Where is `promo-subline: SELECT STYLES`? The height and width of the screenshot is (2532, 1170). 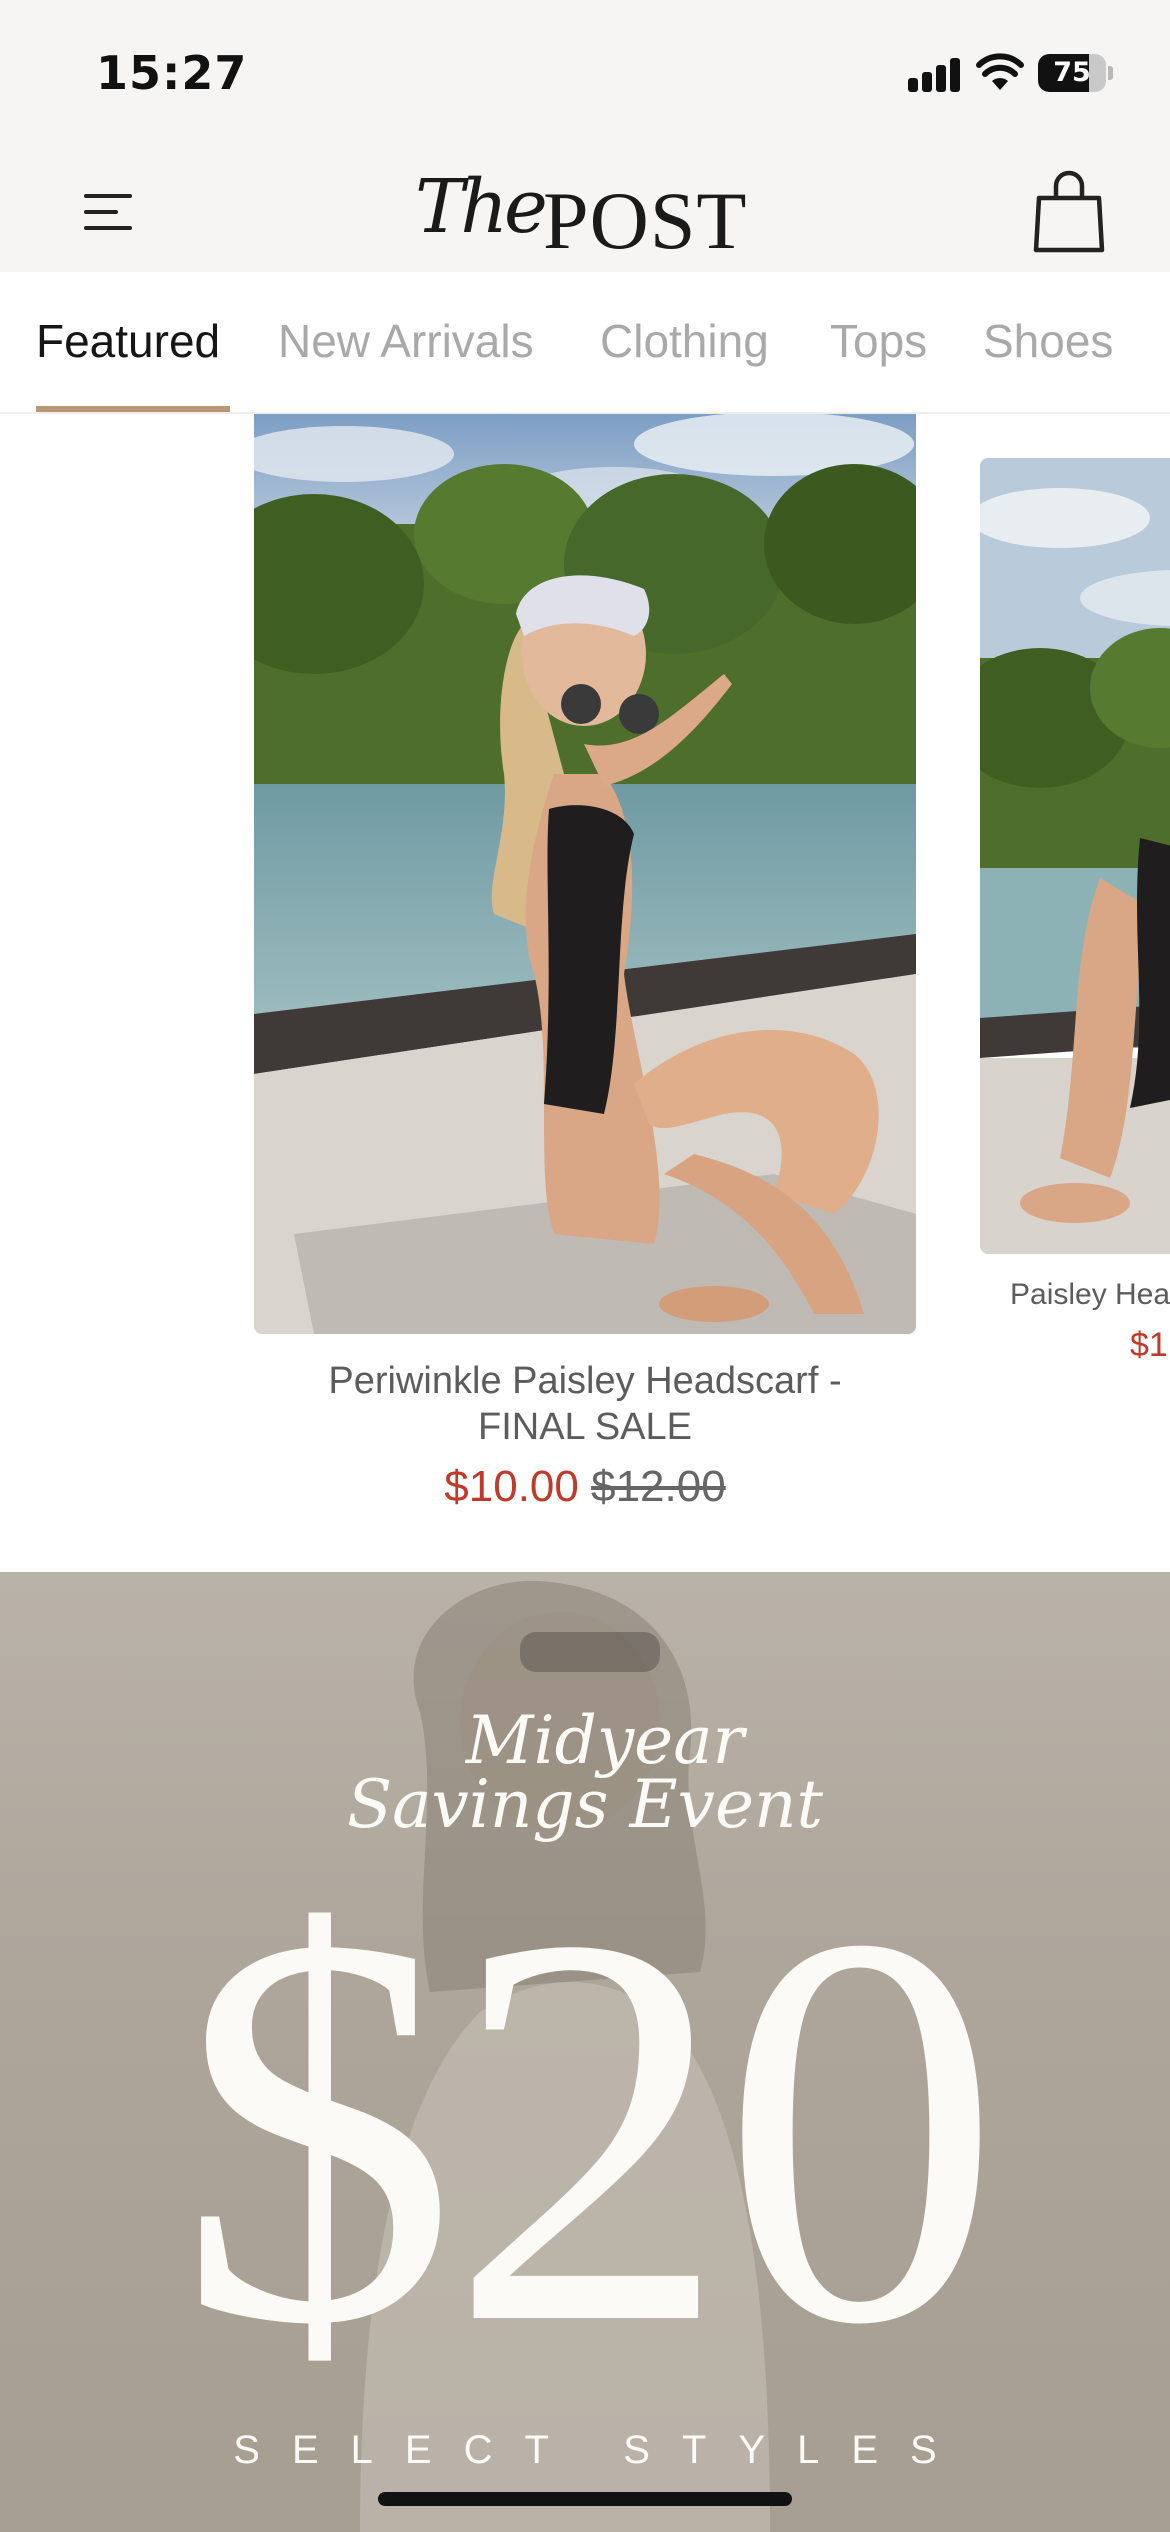 promo-subline: SELECT STYLES is located at coordinates (601, 2450).